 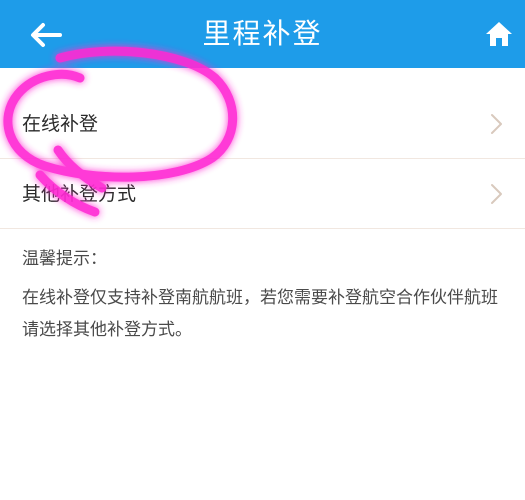 What do you see at coordinates (262, 194) in the screenshot?
I see `option-other-methods: 其他补登方式` at bounding box center [262, 194].